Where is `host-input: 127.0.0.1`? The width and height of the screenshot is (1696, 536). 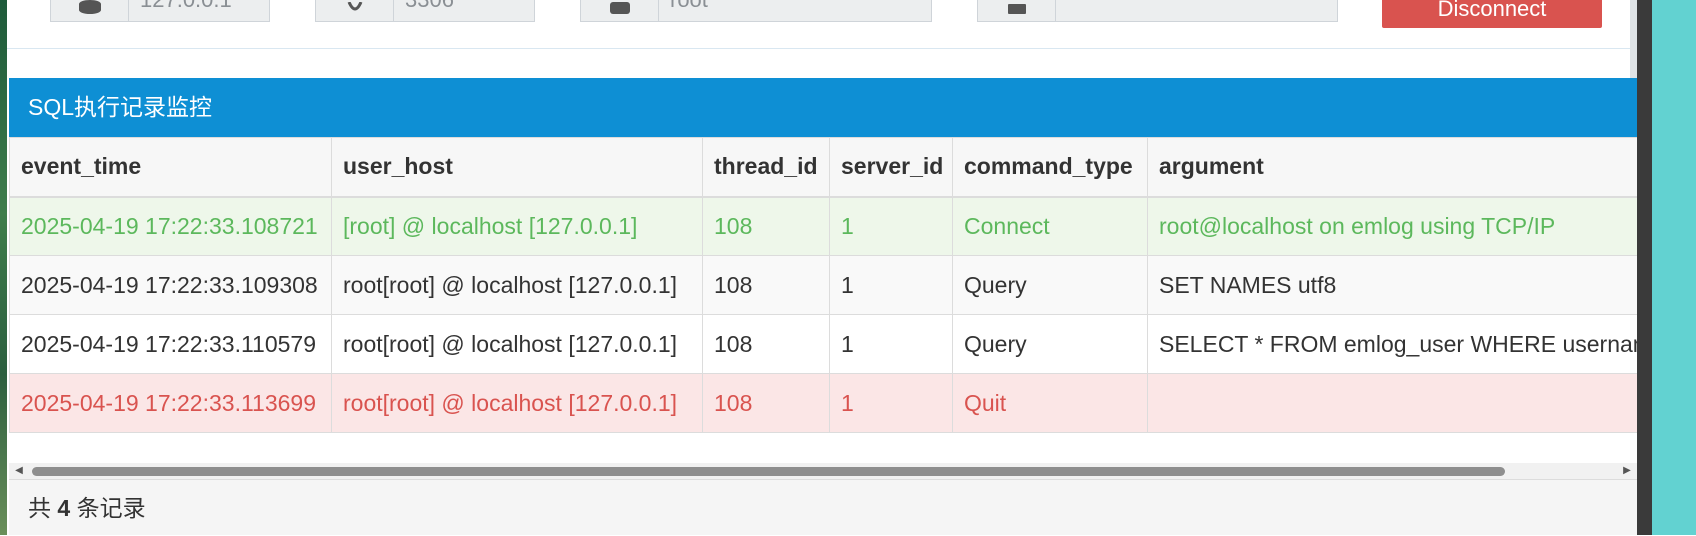
host-input: 127.0.0.1 is located at coordinates (199, 10).